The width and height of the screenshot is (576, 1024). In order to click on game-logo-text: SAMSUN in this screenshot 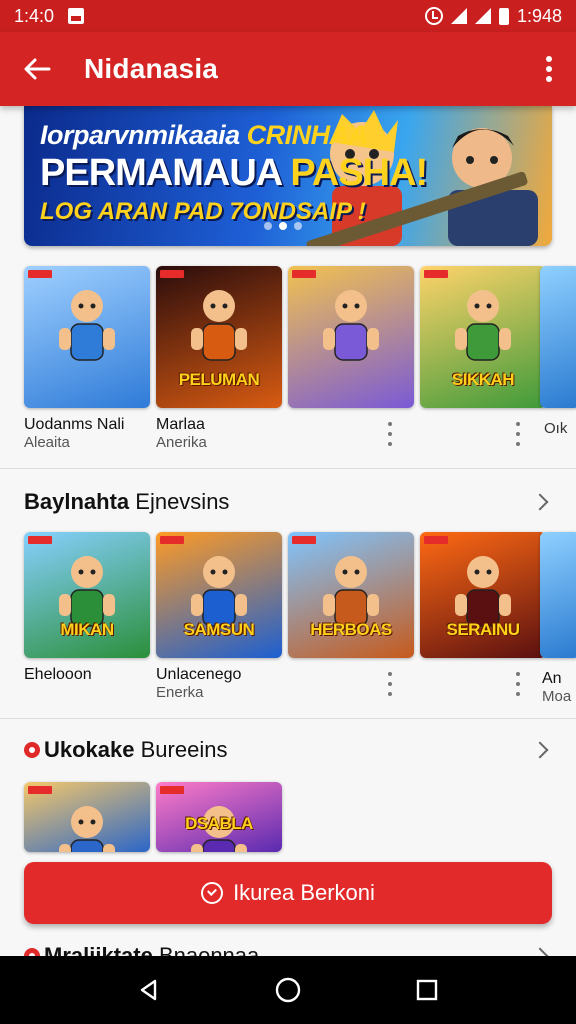, I will do `click(219, 629)`.